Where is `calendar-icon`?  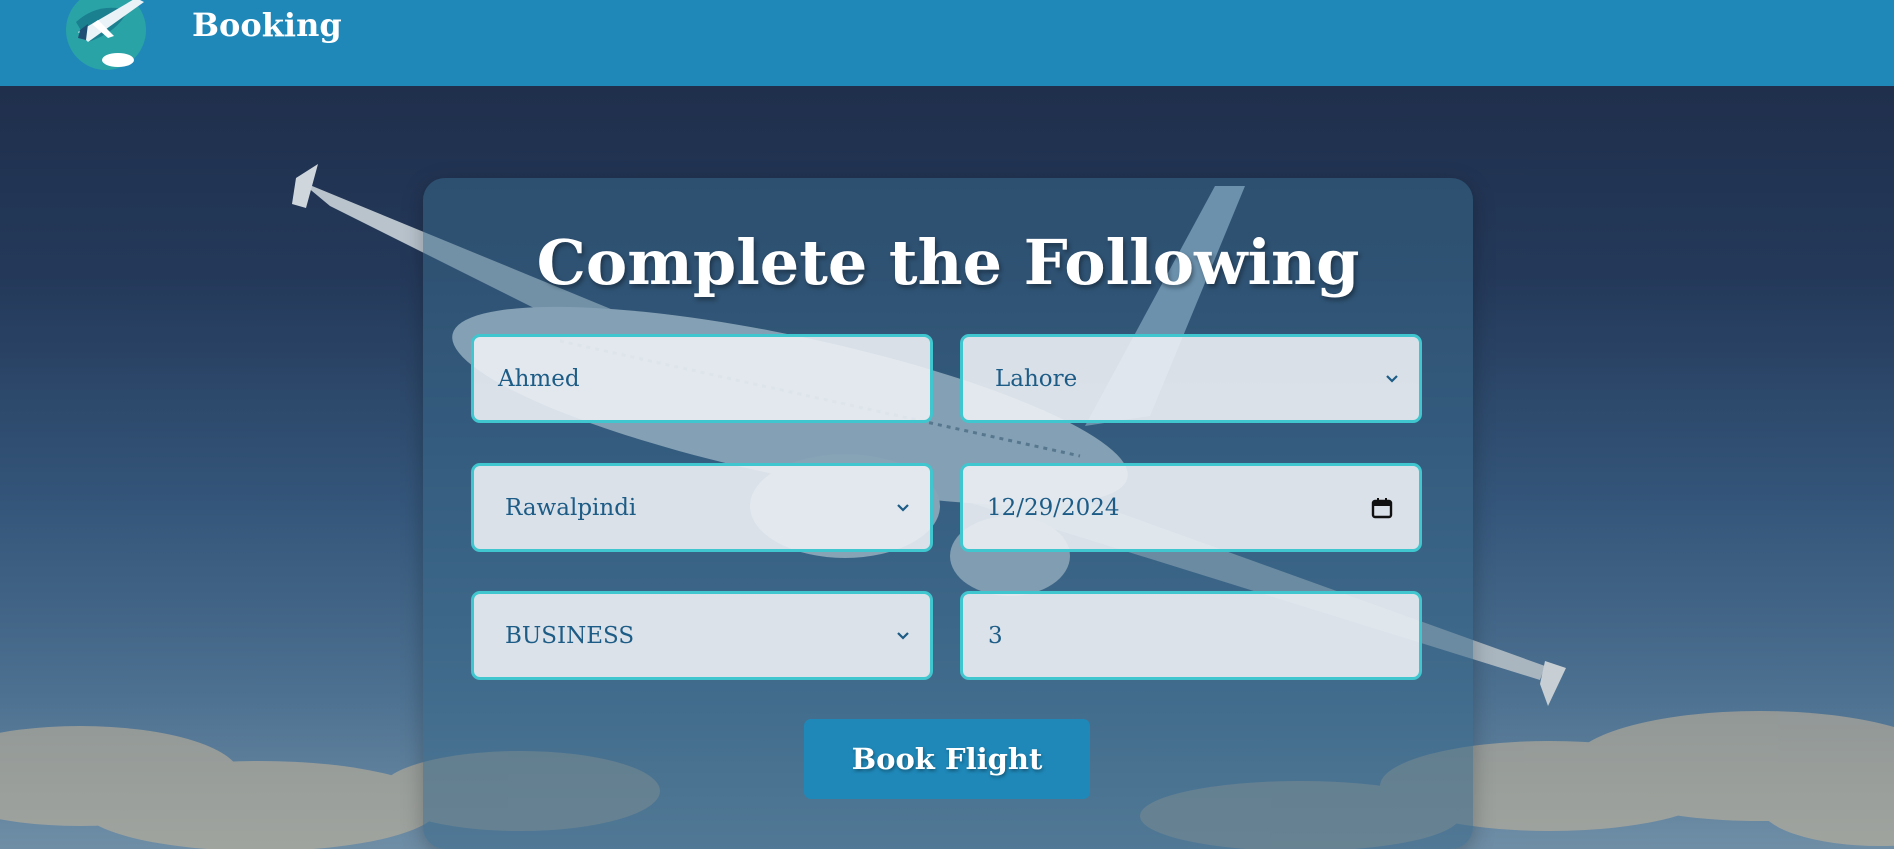 calendar-icon is located at coordinates (1382, 508).